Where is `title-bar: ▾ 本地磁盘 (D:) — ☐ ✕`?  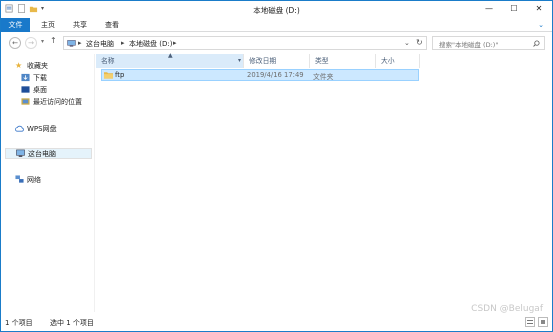 title-bar: ▾ 本地磁盘 (D:) — ☐ ✕ is located at coordinates (276, 9).